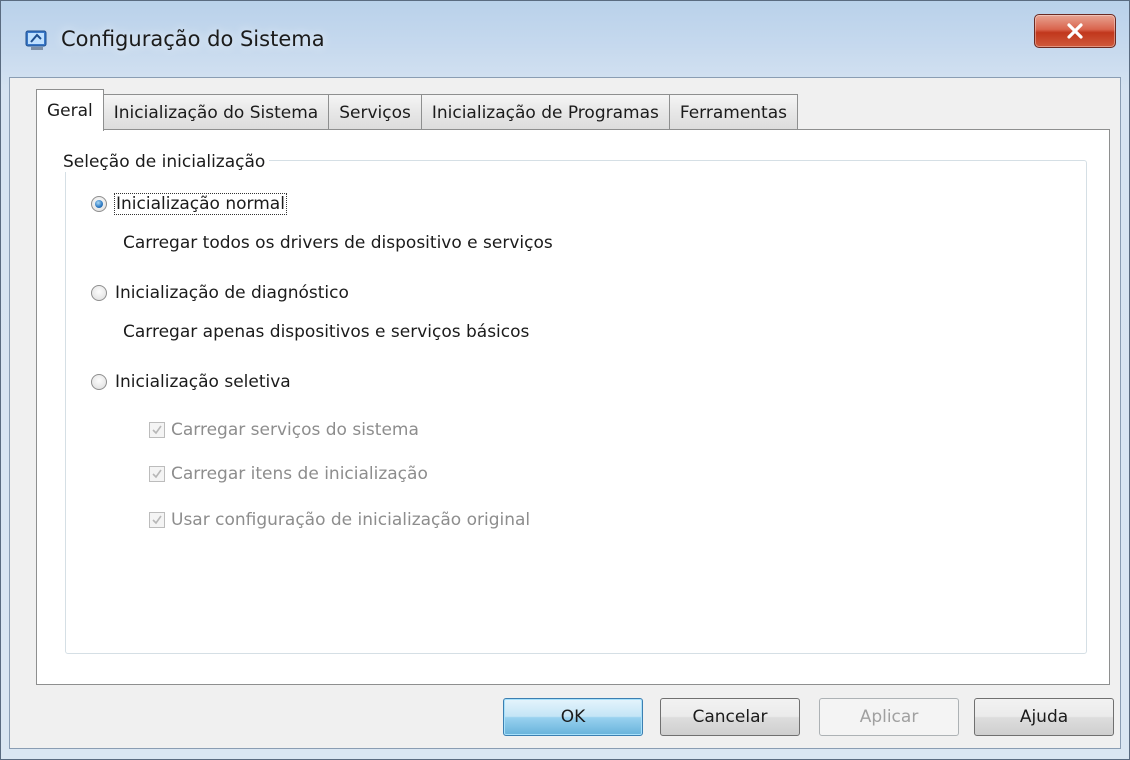 The image size is (1130, 760). Describe the element at coordinates (70, 110) in the screenshot. I see `tab-geral: Geral` at that location.